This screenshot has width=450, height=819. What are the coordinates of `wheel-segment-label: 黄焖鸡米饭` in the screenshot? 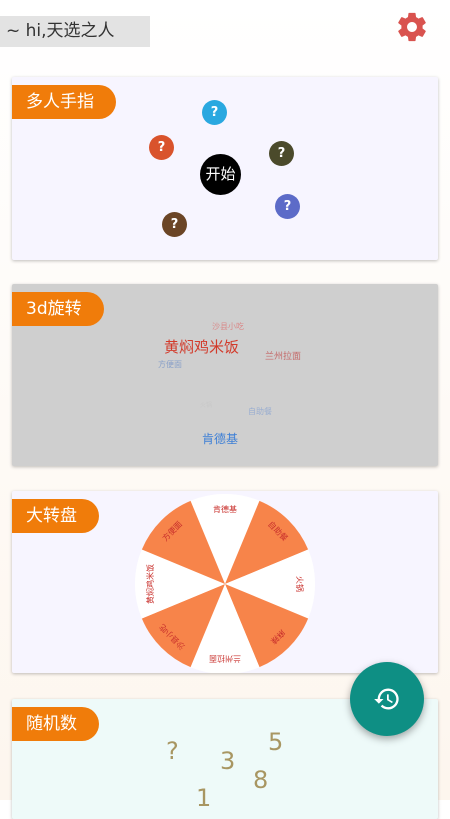 It's located at (150, 584).